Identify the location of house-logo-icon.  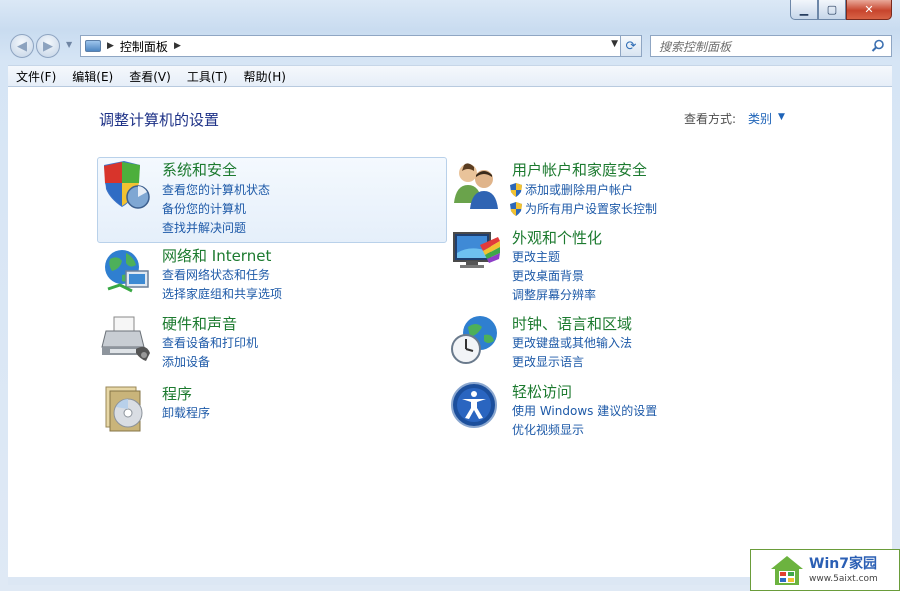
(787, 570).